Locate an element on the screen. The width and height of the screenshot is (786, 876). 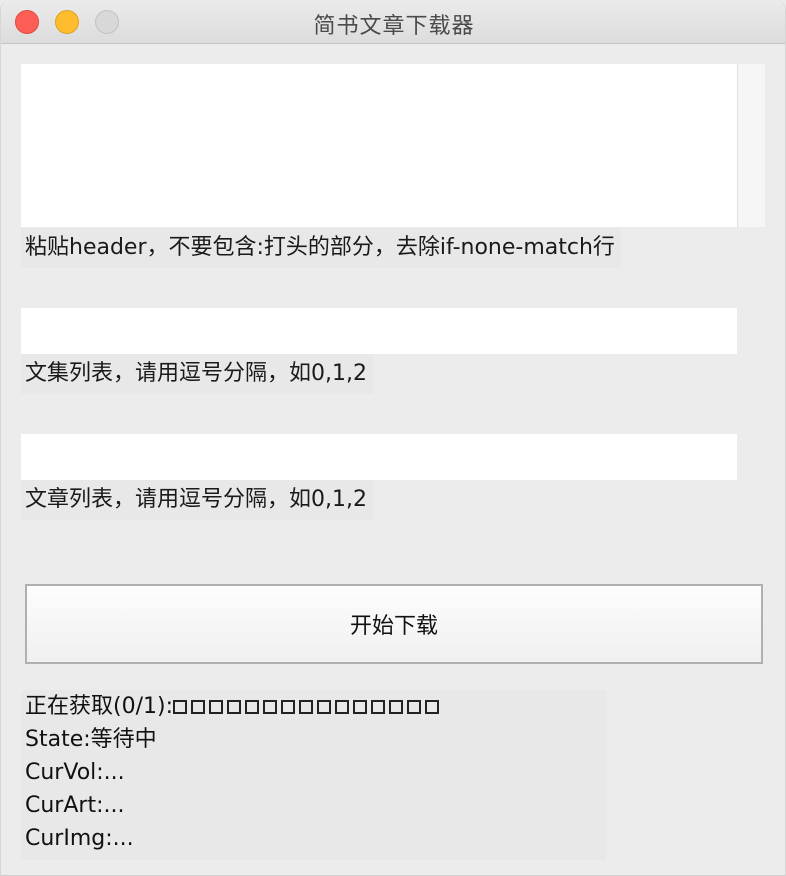
fetching-progress-line: 正在获取(0/1): is located at coordinates (315, 706).